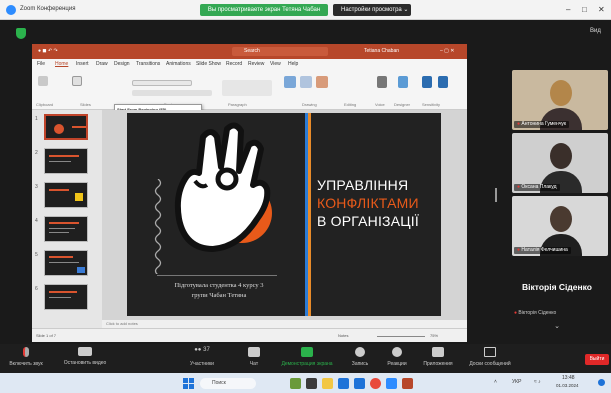 This screenshot has width=611, height=393. I want to click on network-volume-icons: ≈ ♪, so click(537, 382).